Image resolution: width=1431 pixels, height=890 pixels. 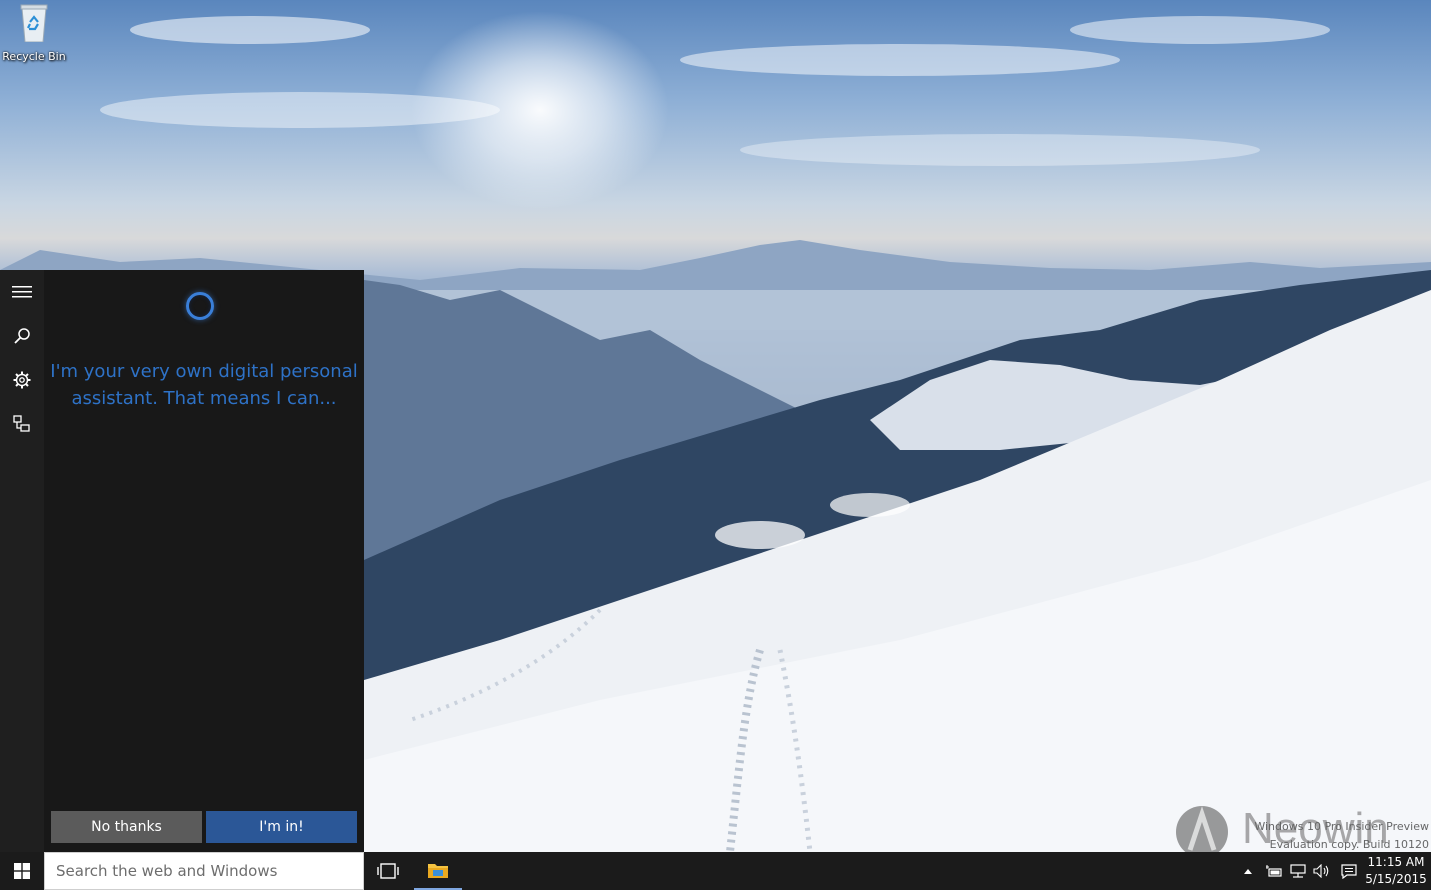 What do you see at coordinates (22, 561) in the screenshot?
I see `cortana-left-rail` at bounding box center [22, 561].